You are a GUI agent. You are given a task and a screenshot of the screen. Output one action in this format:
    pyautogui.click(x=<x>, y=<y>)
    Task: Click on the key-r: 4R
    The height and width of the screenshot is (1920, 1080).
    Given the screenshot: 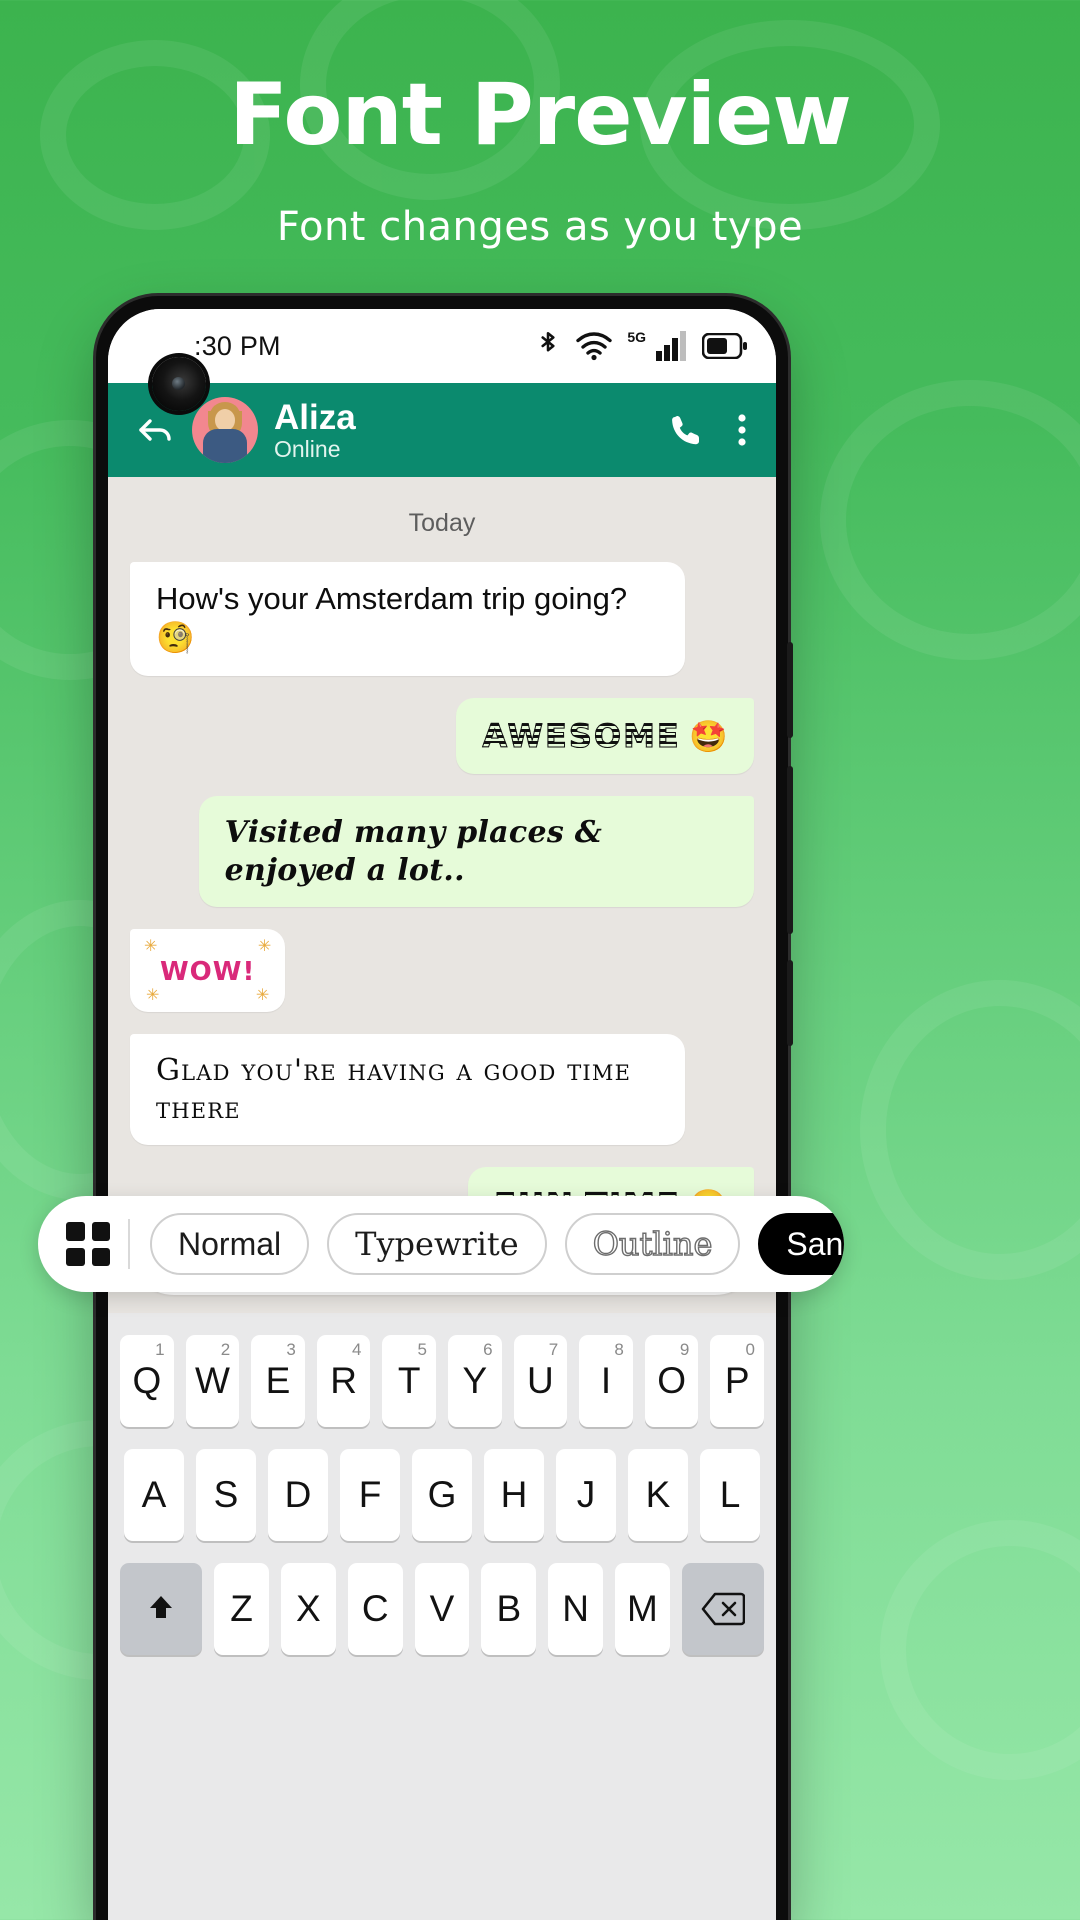 What is the action you would take?
    pyautogui.click(x=343, y=1381)
    